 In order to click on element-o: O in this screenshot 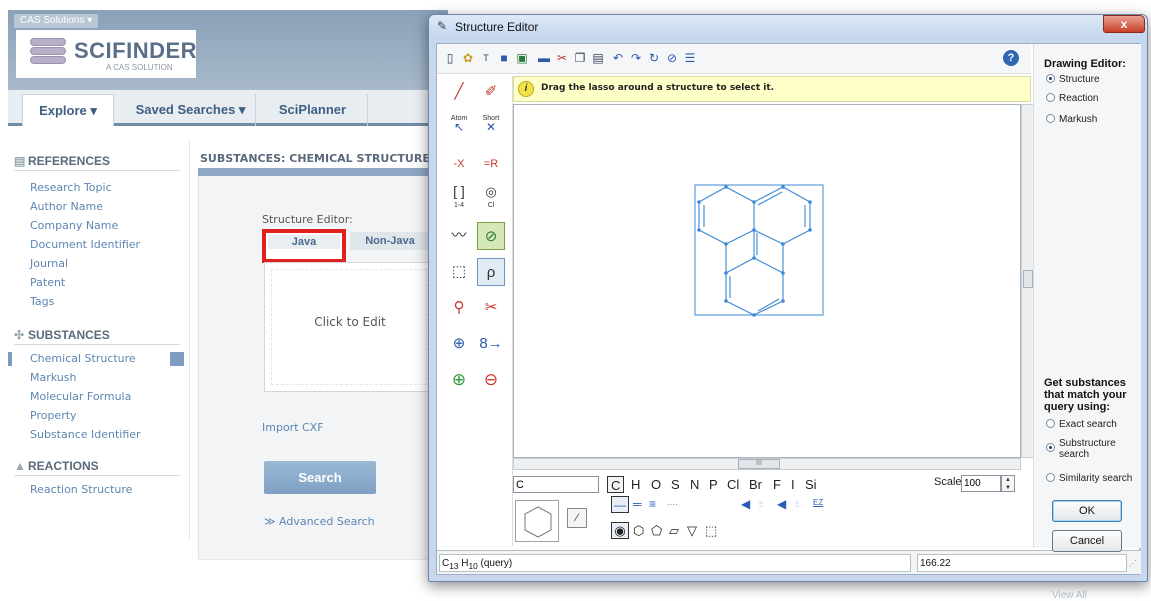, I will do `click(656, 484)`.